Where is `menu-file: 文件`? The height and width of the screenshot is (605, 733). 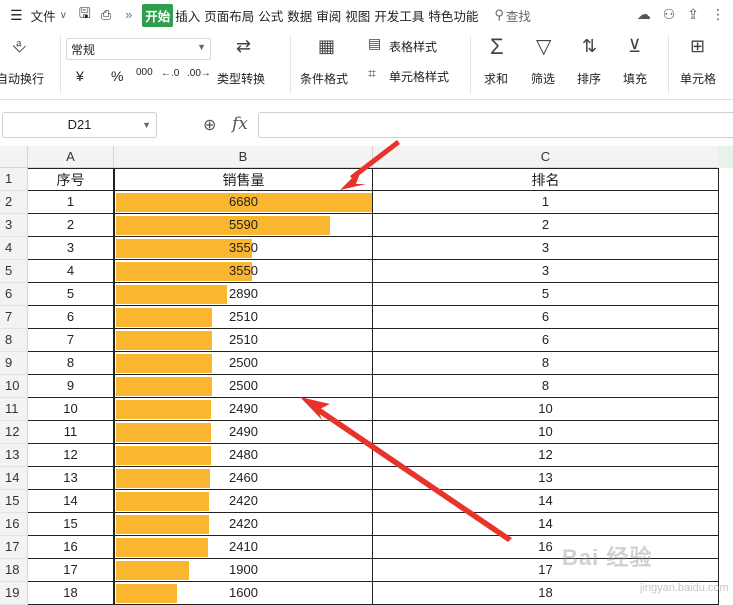 menu-file: 文件 is located at coordinates (43, 15).